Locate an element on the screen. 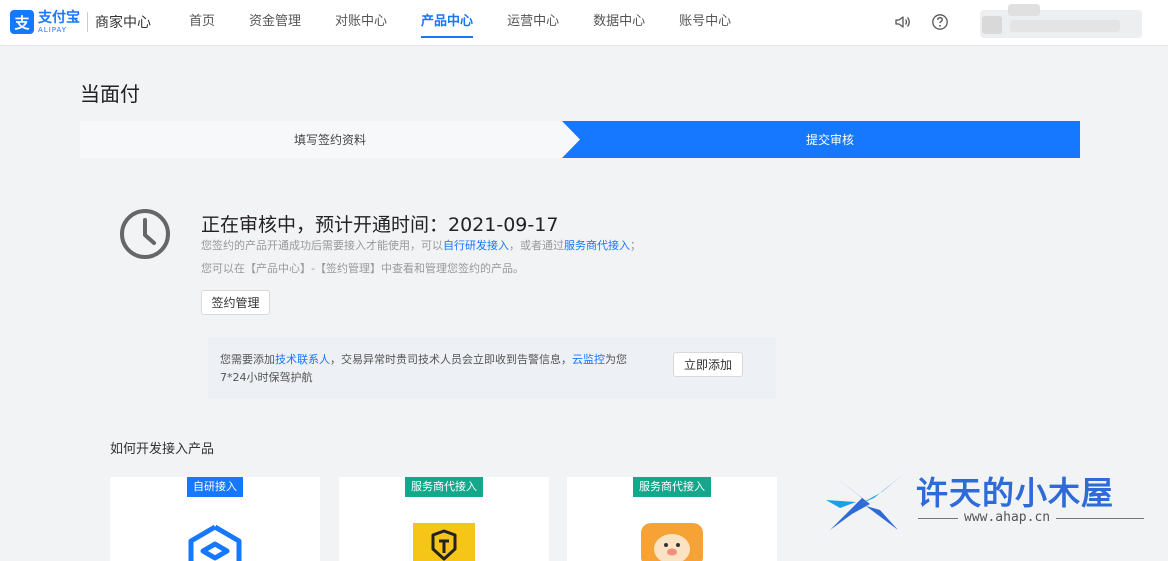 The width and height of the screenshot is (1168, 561). step-submit-review: 提交审核 is located at coordinates (821, 139).